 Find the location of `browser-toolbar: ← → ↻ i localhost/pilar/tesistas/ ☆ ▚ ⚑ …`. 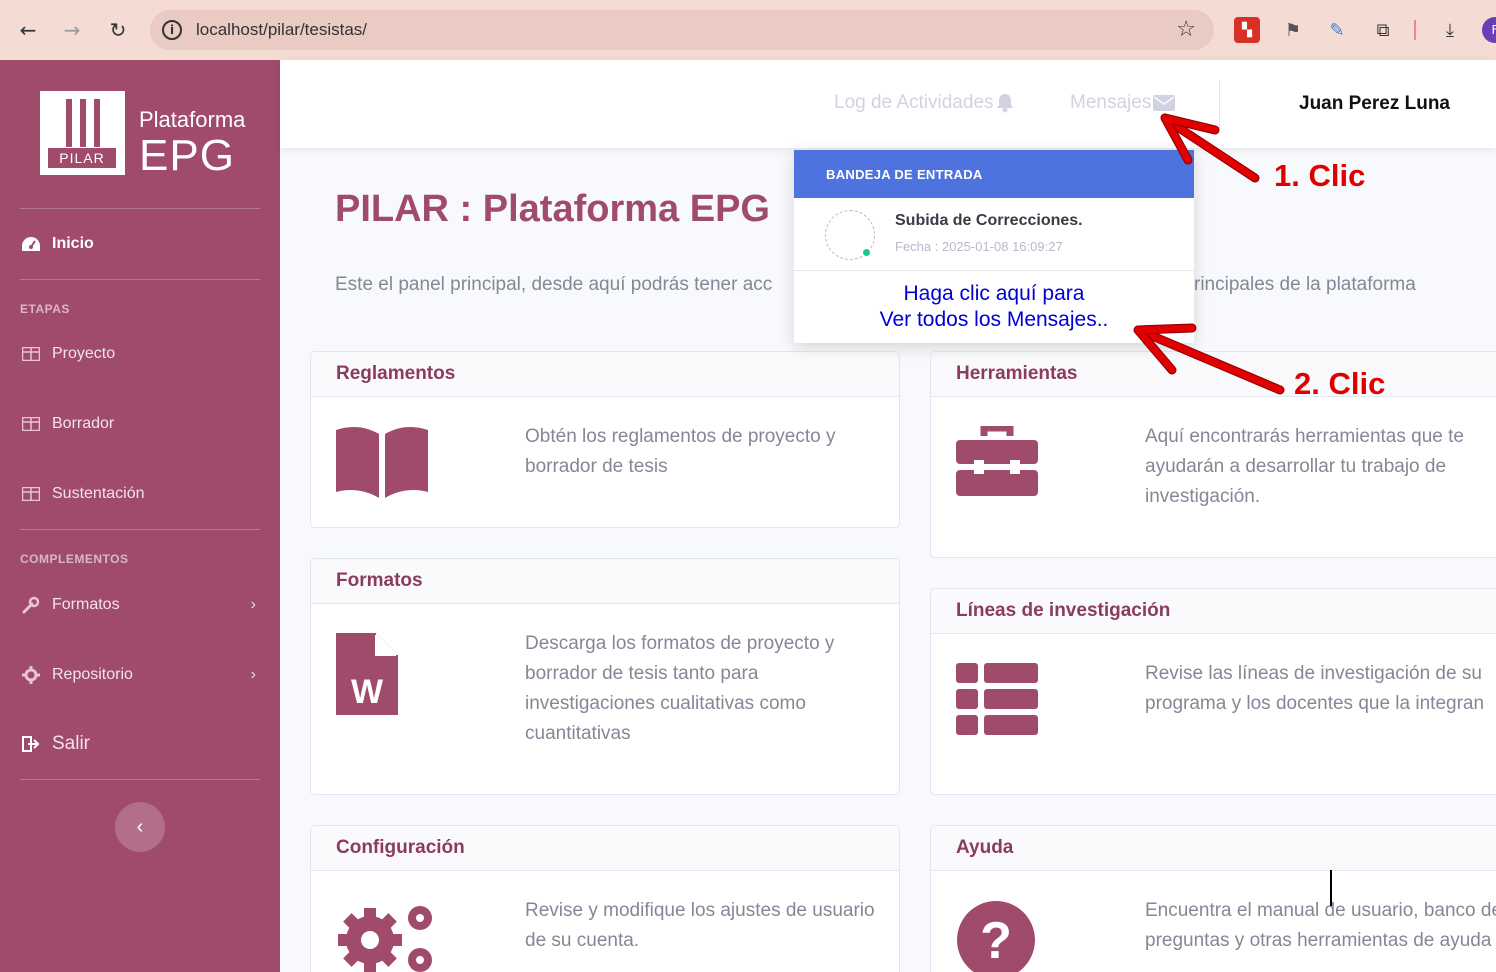

browser-toolbar: ← → ↻ i localhost/pilar/tesistas/ ☆ ▚ ⚑ … is located at coordinates (748, 30).